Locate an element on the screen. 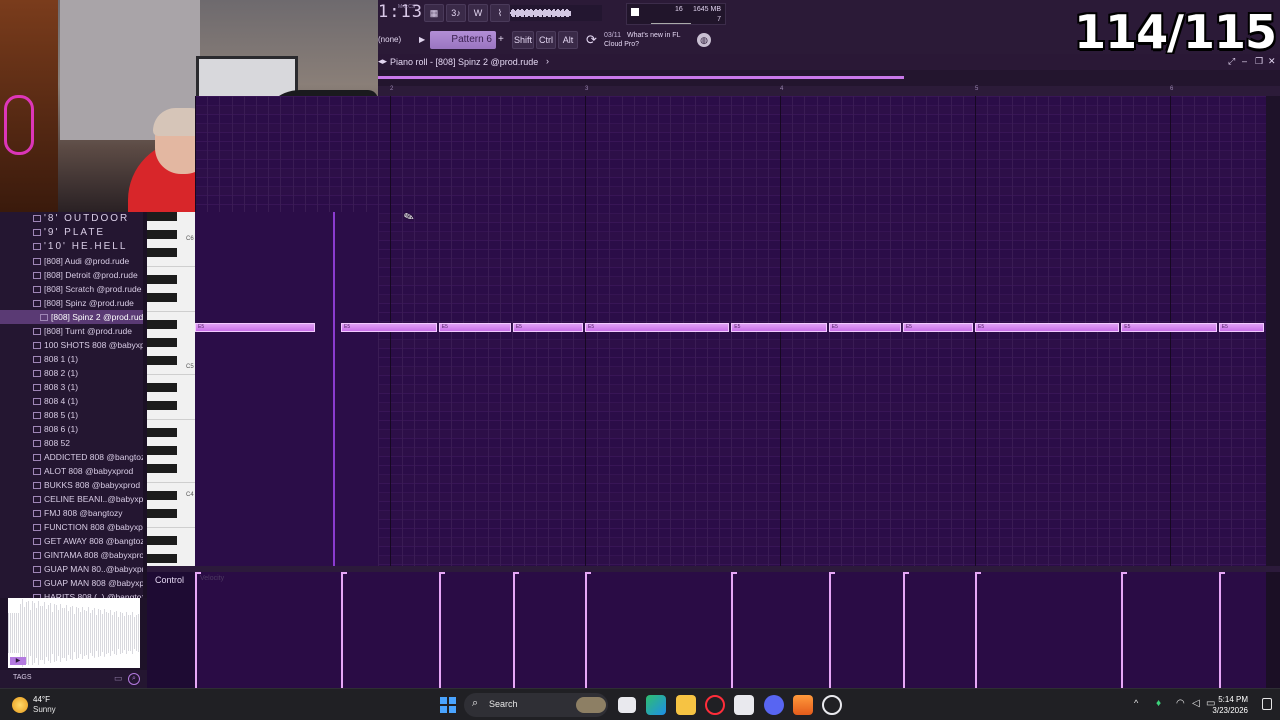 Image resolution: width=1280 pixels, height=720 pixels. snap-select: (none) is located at coordinates (398, 40).